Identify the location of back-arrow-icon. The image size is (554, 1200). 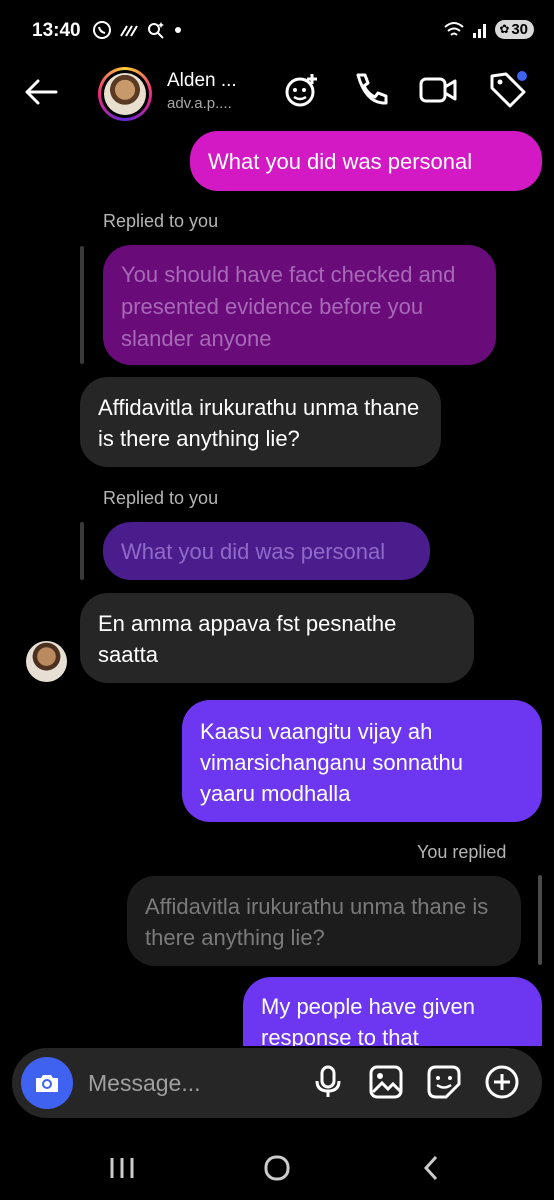
(42, 92).